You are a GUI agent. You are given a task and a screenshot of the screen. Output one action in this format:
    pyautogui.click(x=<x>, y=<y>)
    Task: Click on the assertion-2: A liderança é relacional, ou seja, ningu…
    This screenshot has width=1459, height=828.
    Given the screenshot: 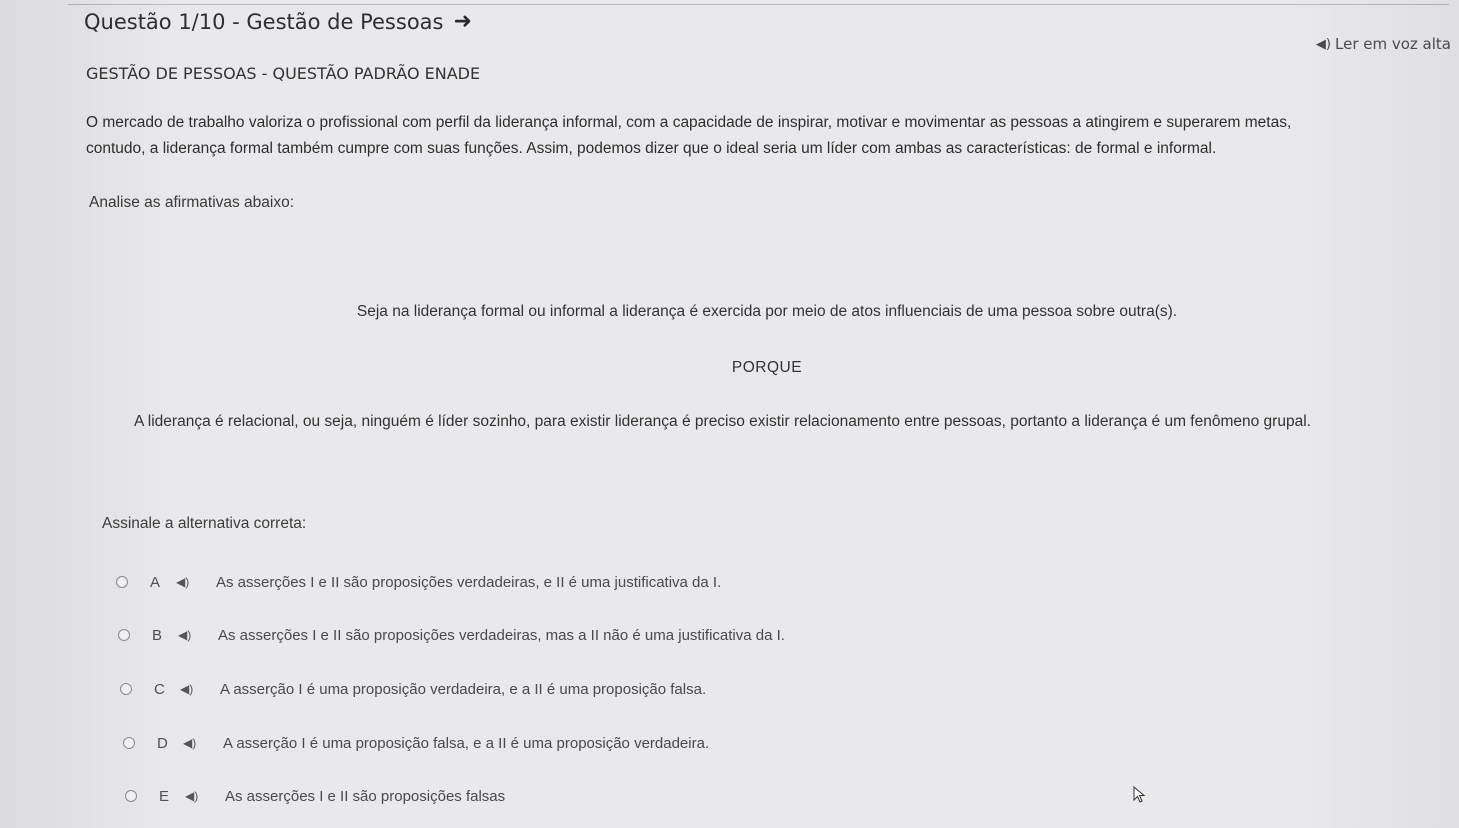 What is the action you would take?
    pyautogui.click(x=722, y=421)
    